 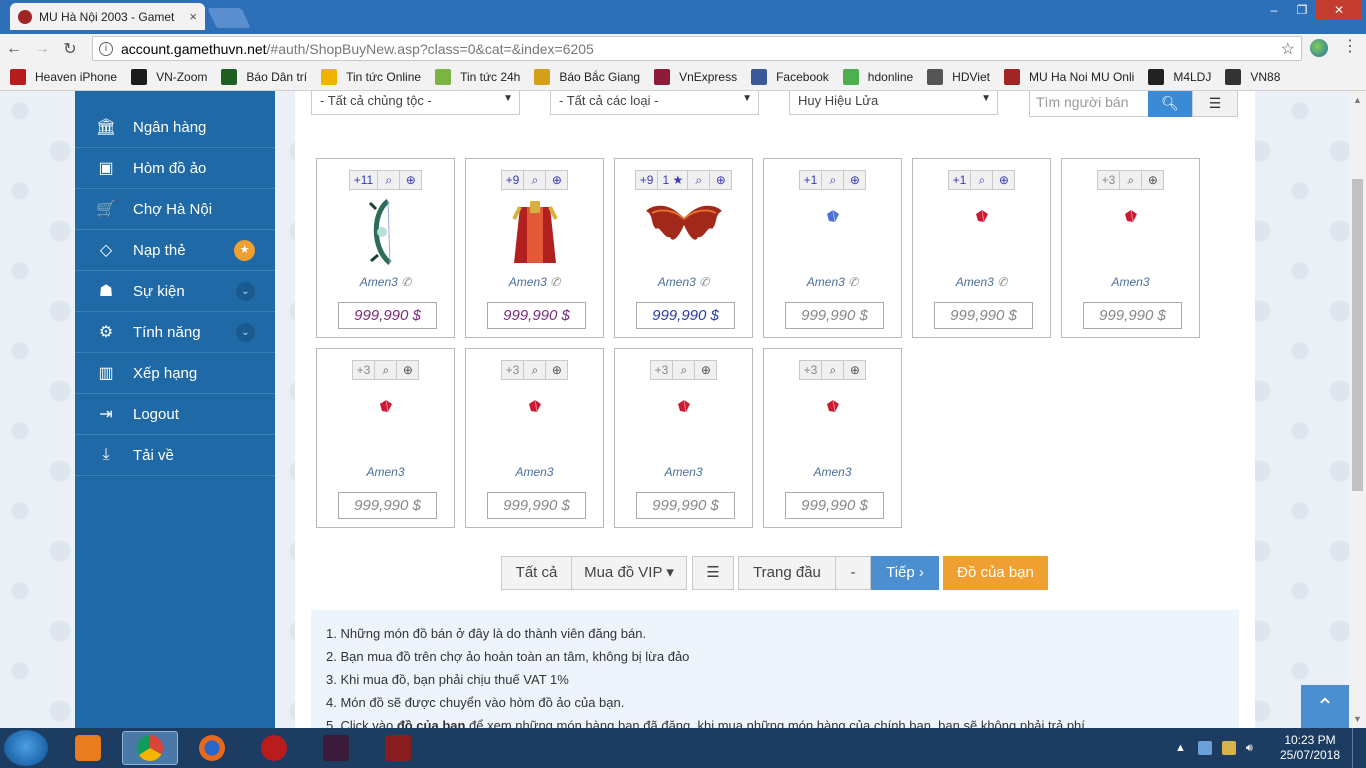 I want to click on scroll-down-arrow-icon: ▼, so click(x=1357, y=719).